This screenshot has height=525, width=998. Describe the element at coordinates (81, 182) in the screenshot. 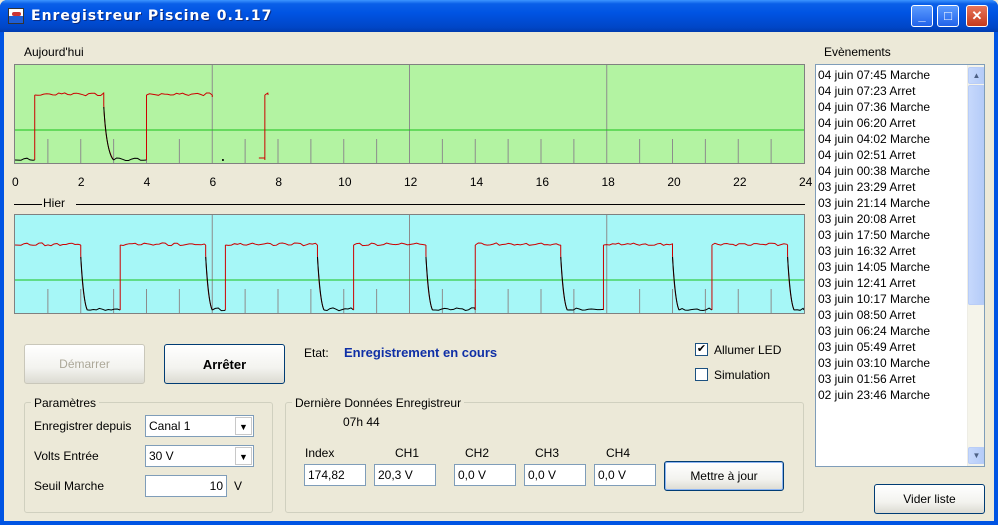

I see `x-tick-label: 2` at that location.